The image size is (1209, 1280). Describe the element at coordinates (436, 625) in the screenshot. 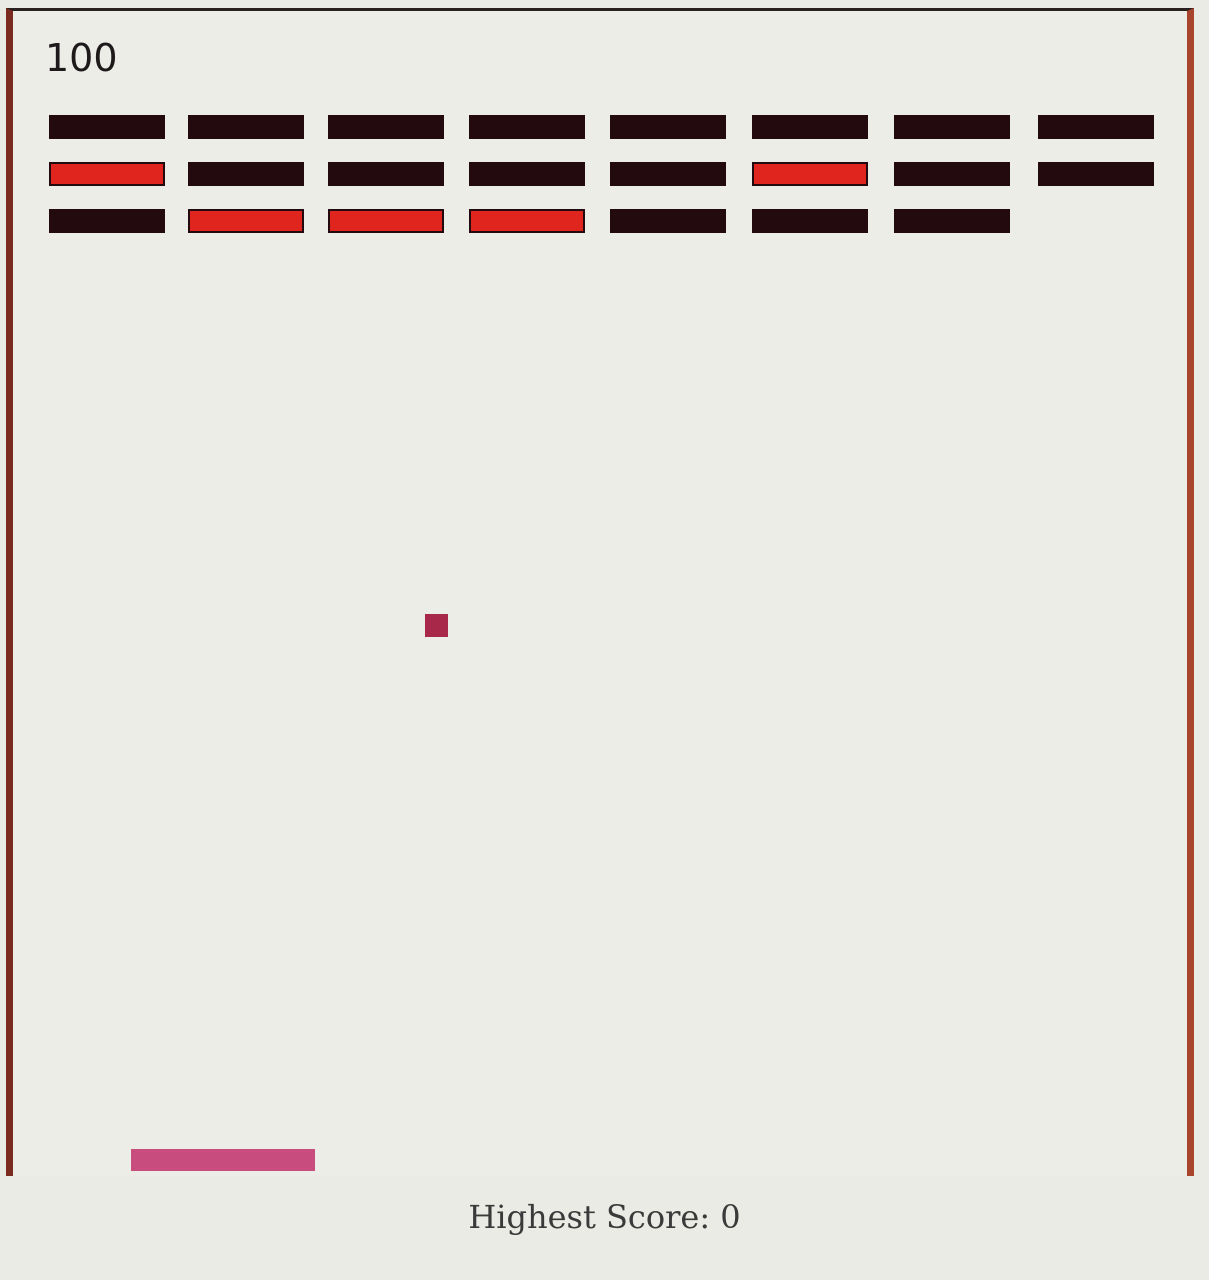

I see `ball` at that location.